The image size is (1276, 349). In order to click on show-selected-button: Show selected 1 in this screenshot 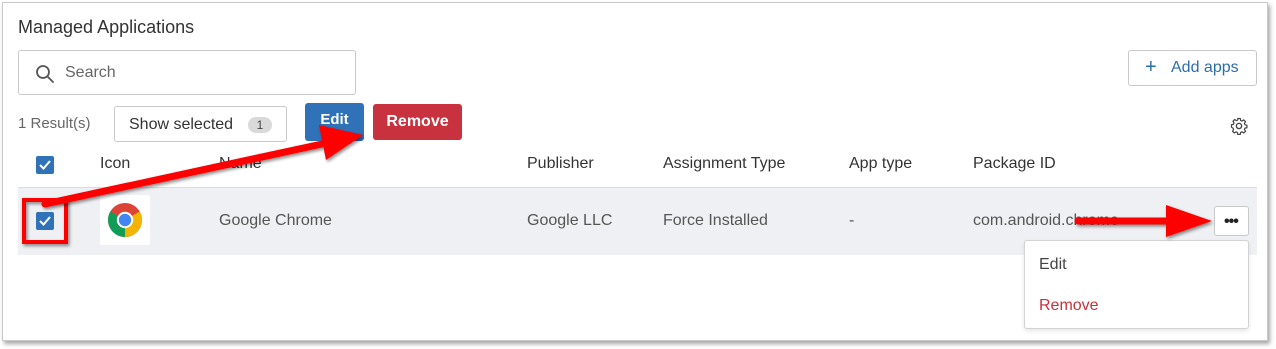, I will do `click(200, 124)`.